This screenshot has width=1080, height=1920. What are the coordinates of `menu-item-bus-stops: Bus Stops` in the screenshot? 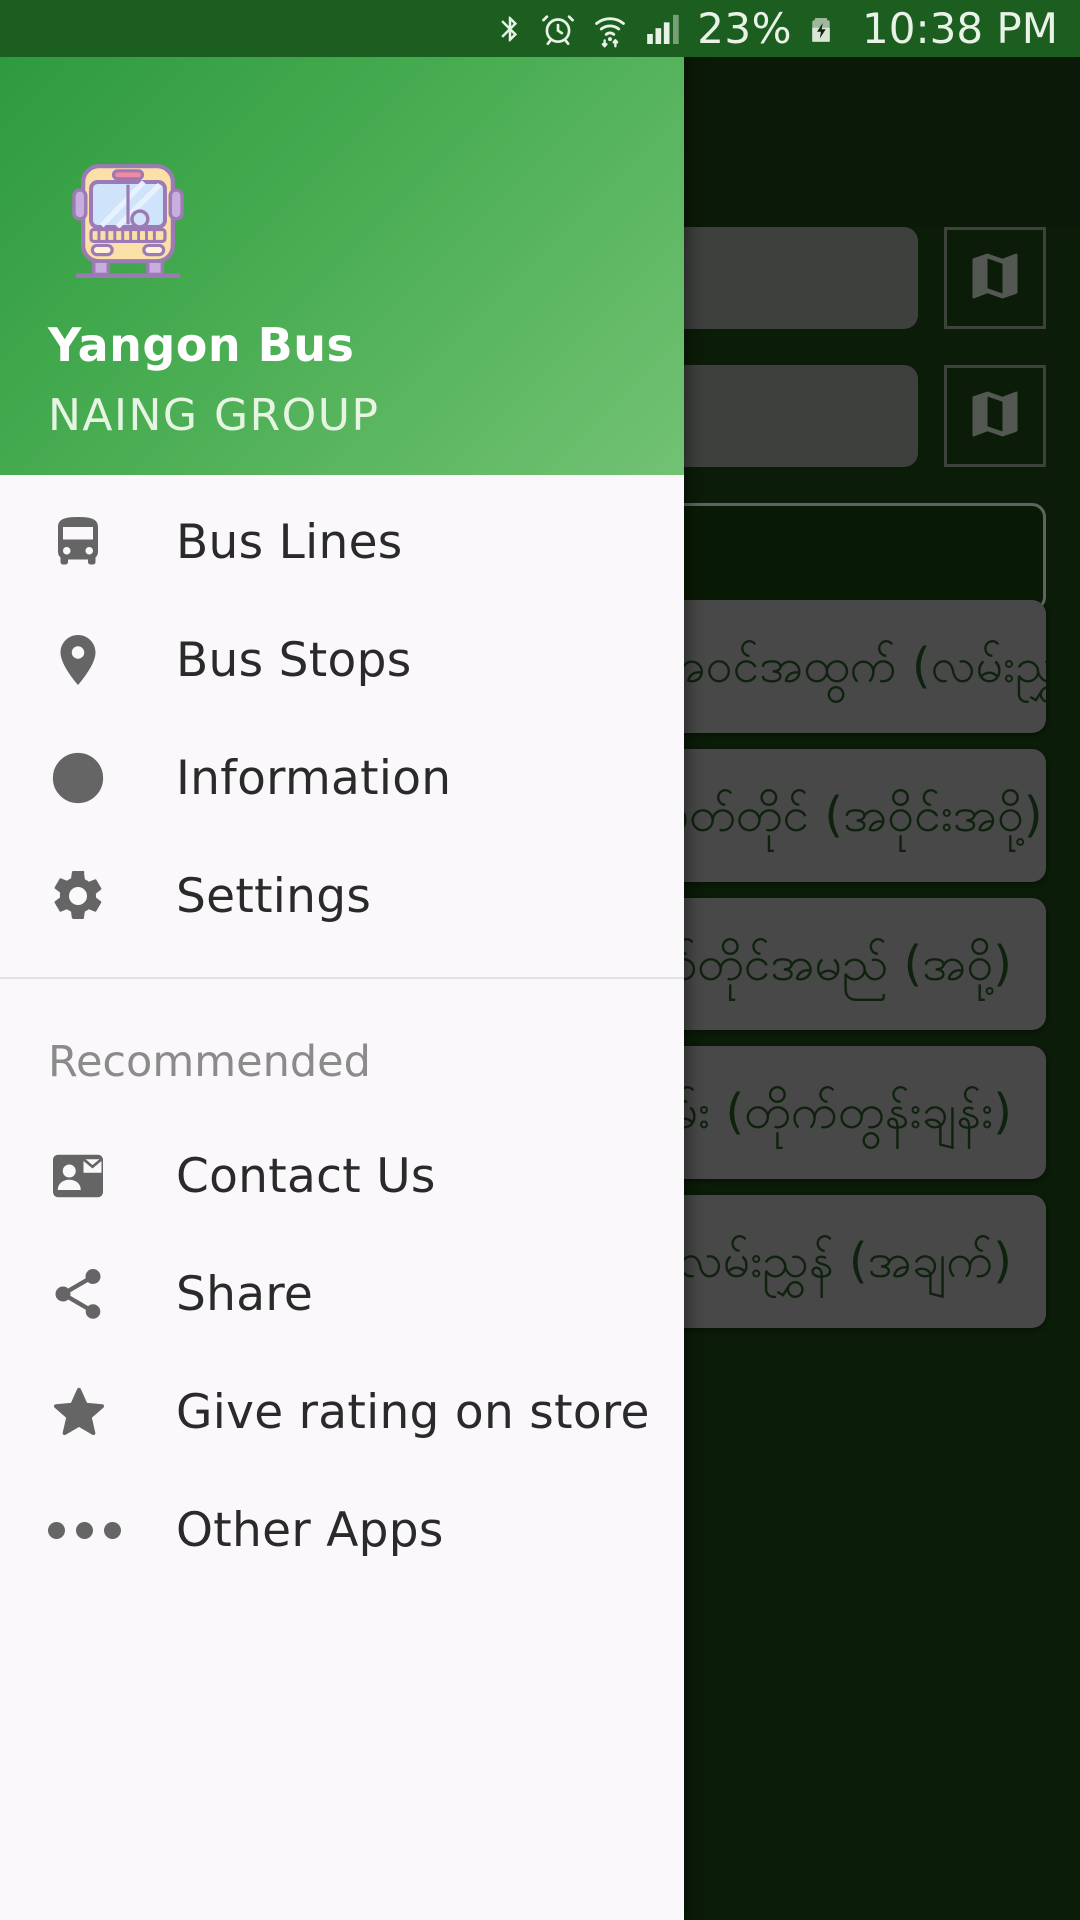 It's located at (342, 660).